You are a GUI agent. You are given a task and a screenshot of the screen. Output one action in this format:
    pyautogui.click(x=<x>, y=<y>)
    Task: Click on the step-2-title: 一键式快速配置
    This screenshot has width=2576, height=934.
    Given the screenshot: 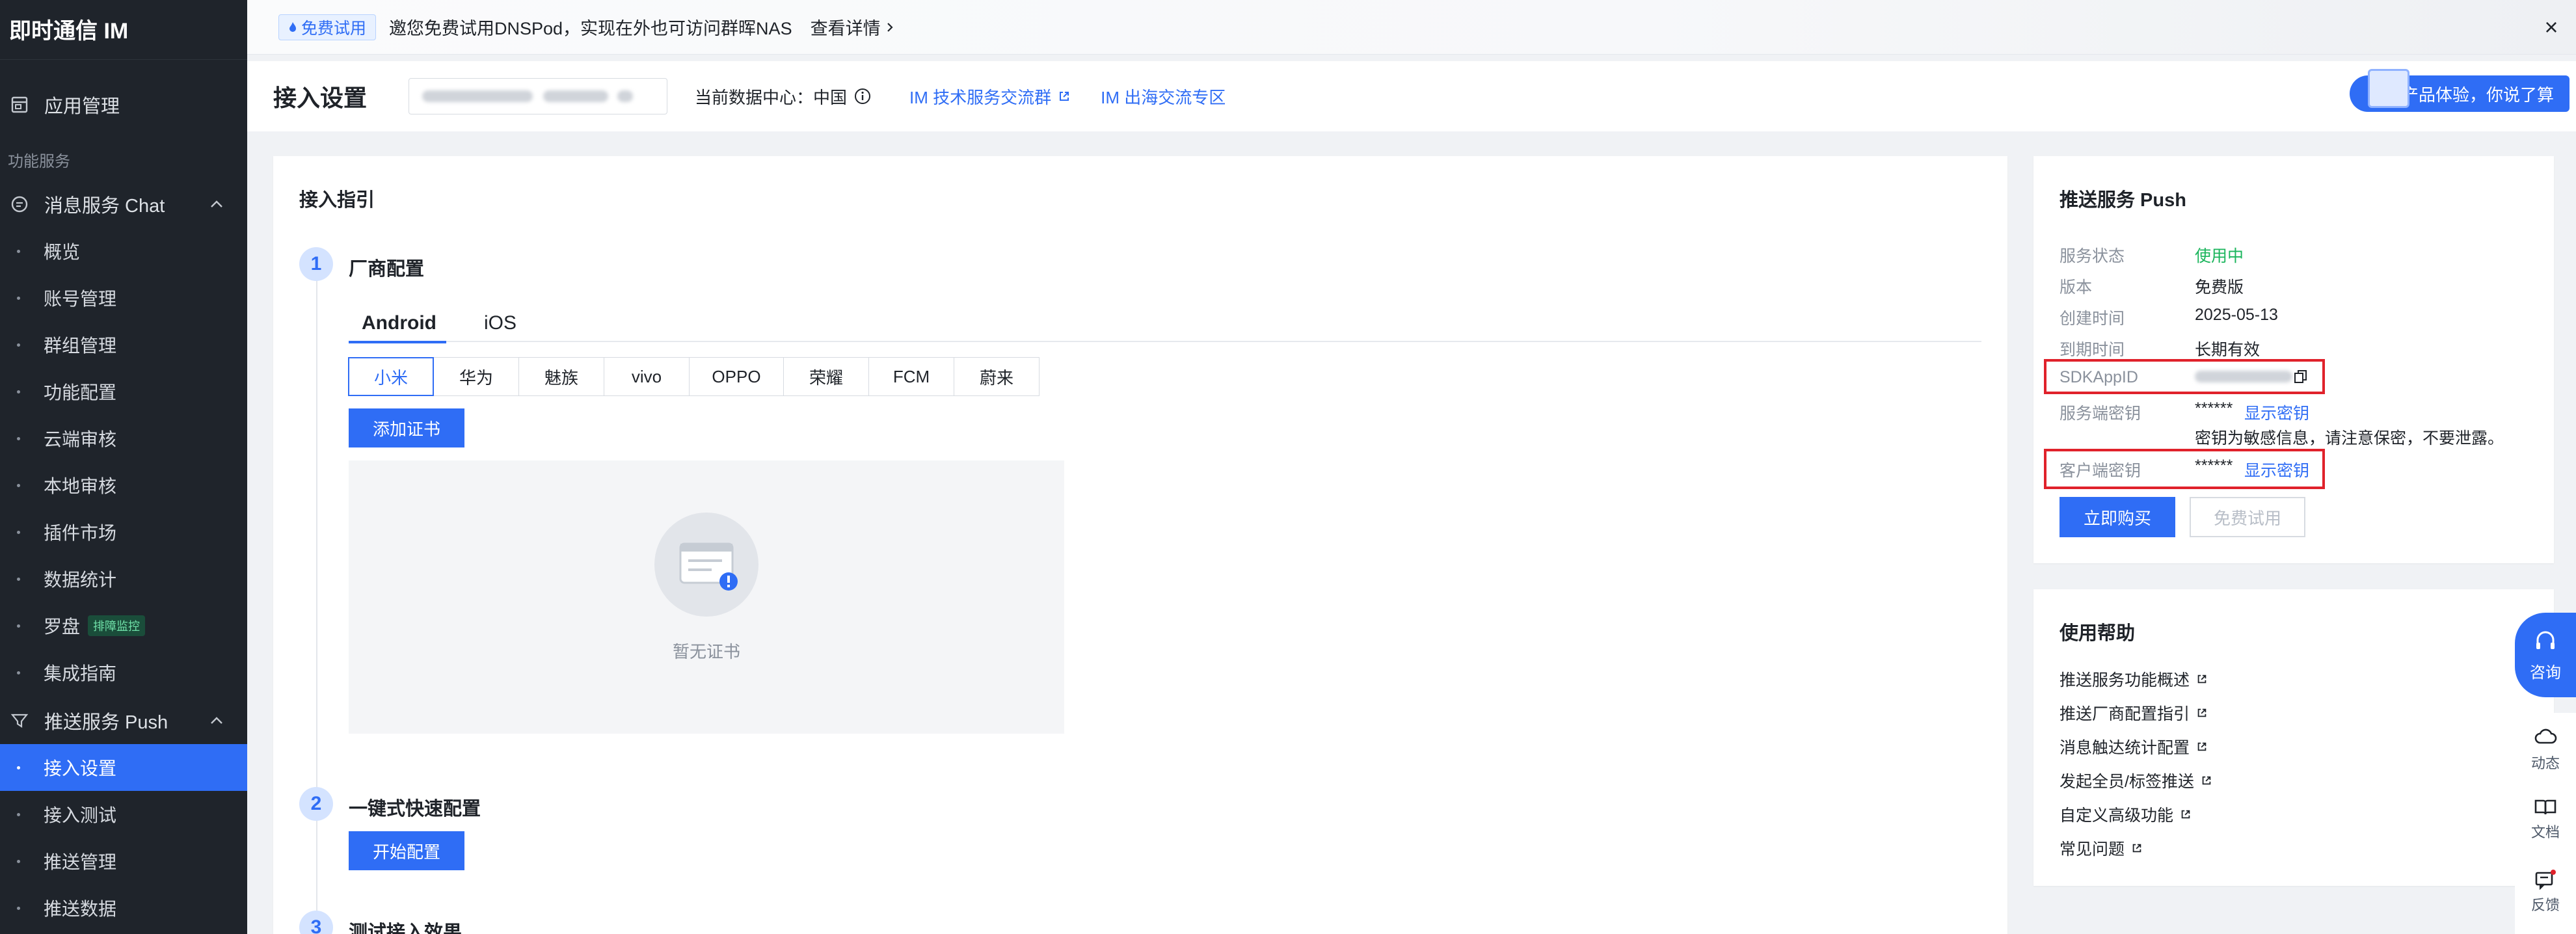 What is the action you would take?
    pyautogui.click(x=415, y=809)
    